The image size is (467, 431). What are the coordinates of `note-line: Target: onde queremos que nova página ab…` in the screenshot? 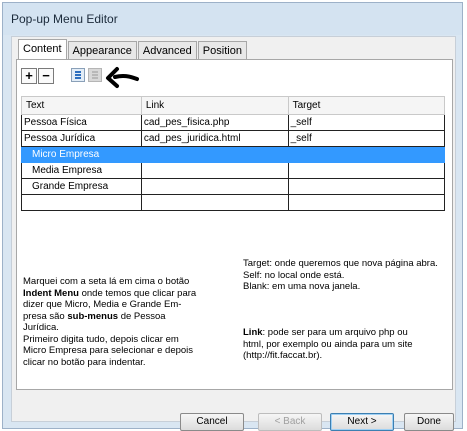 It's located at (340, 263).